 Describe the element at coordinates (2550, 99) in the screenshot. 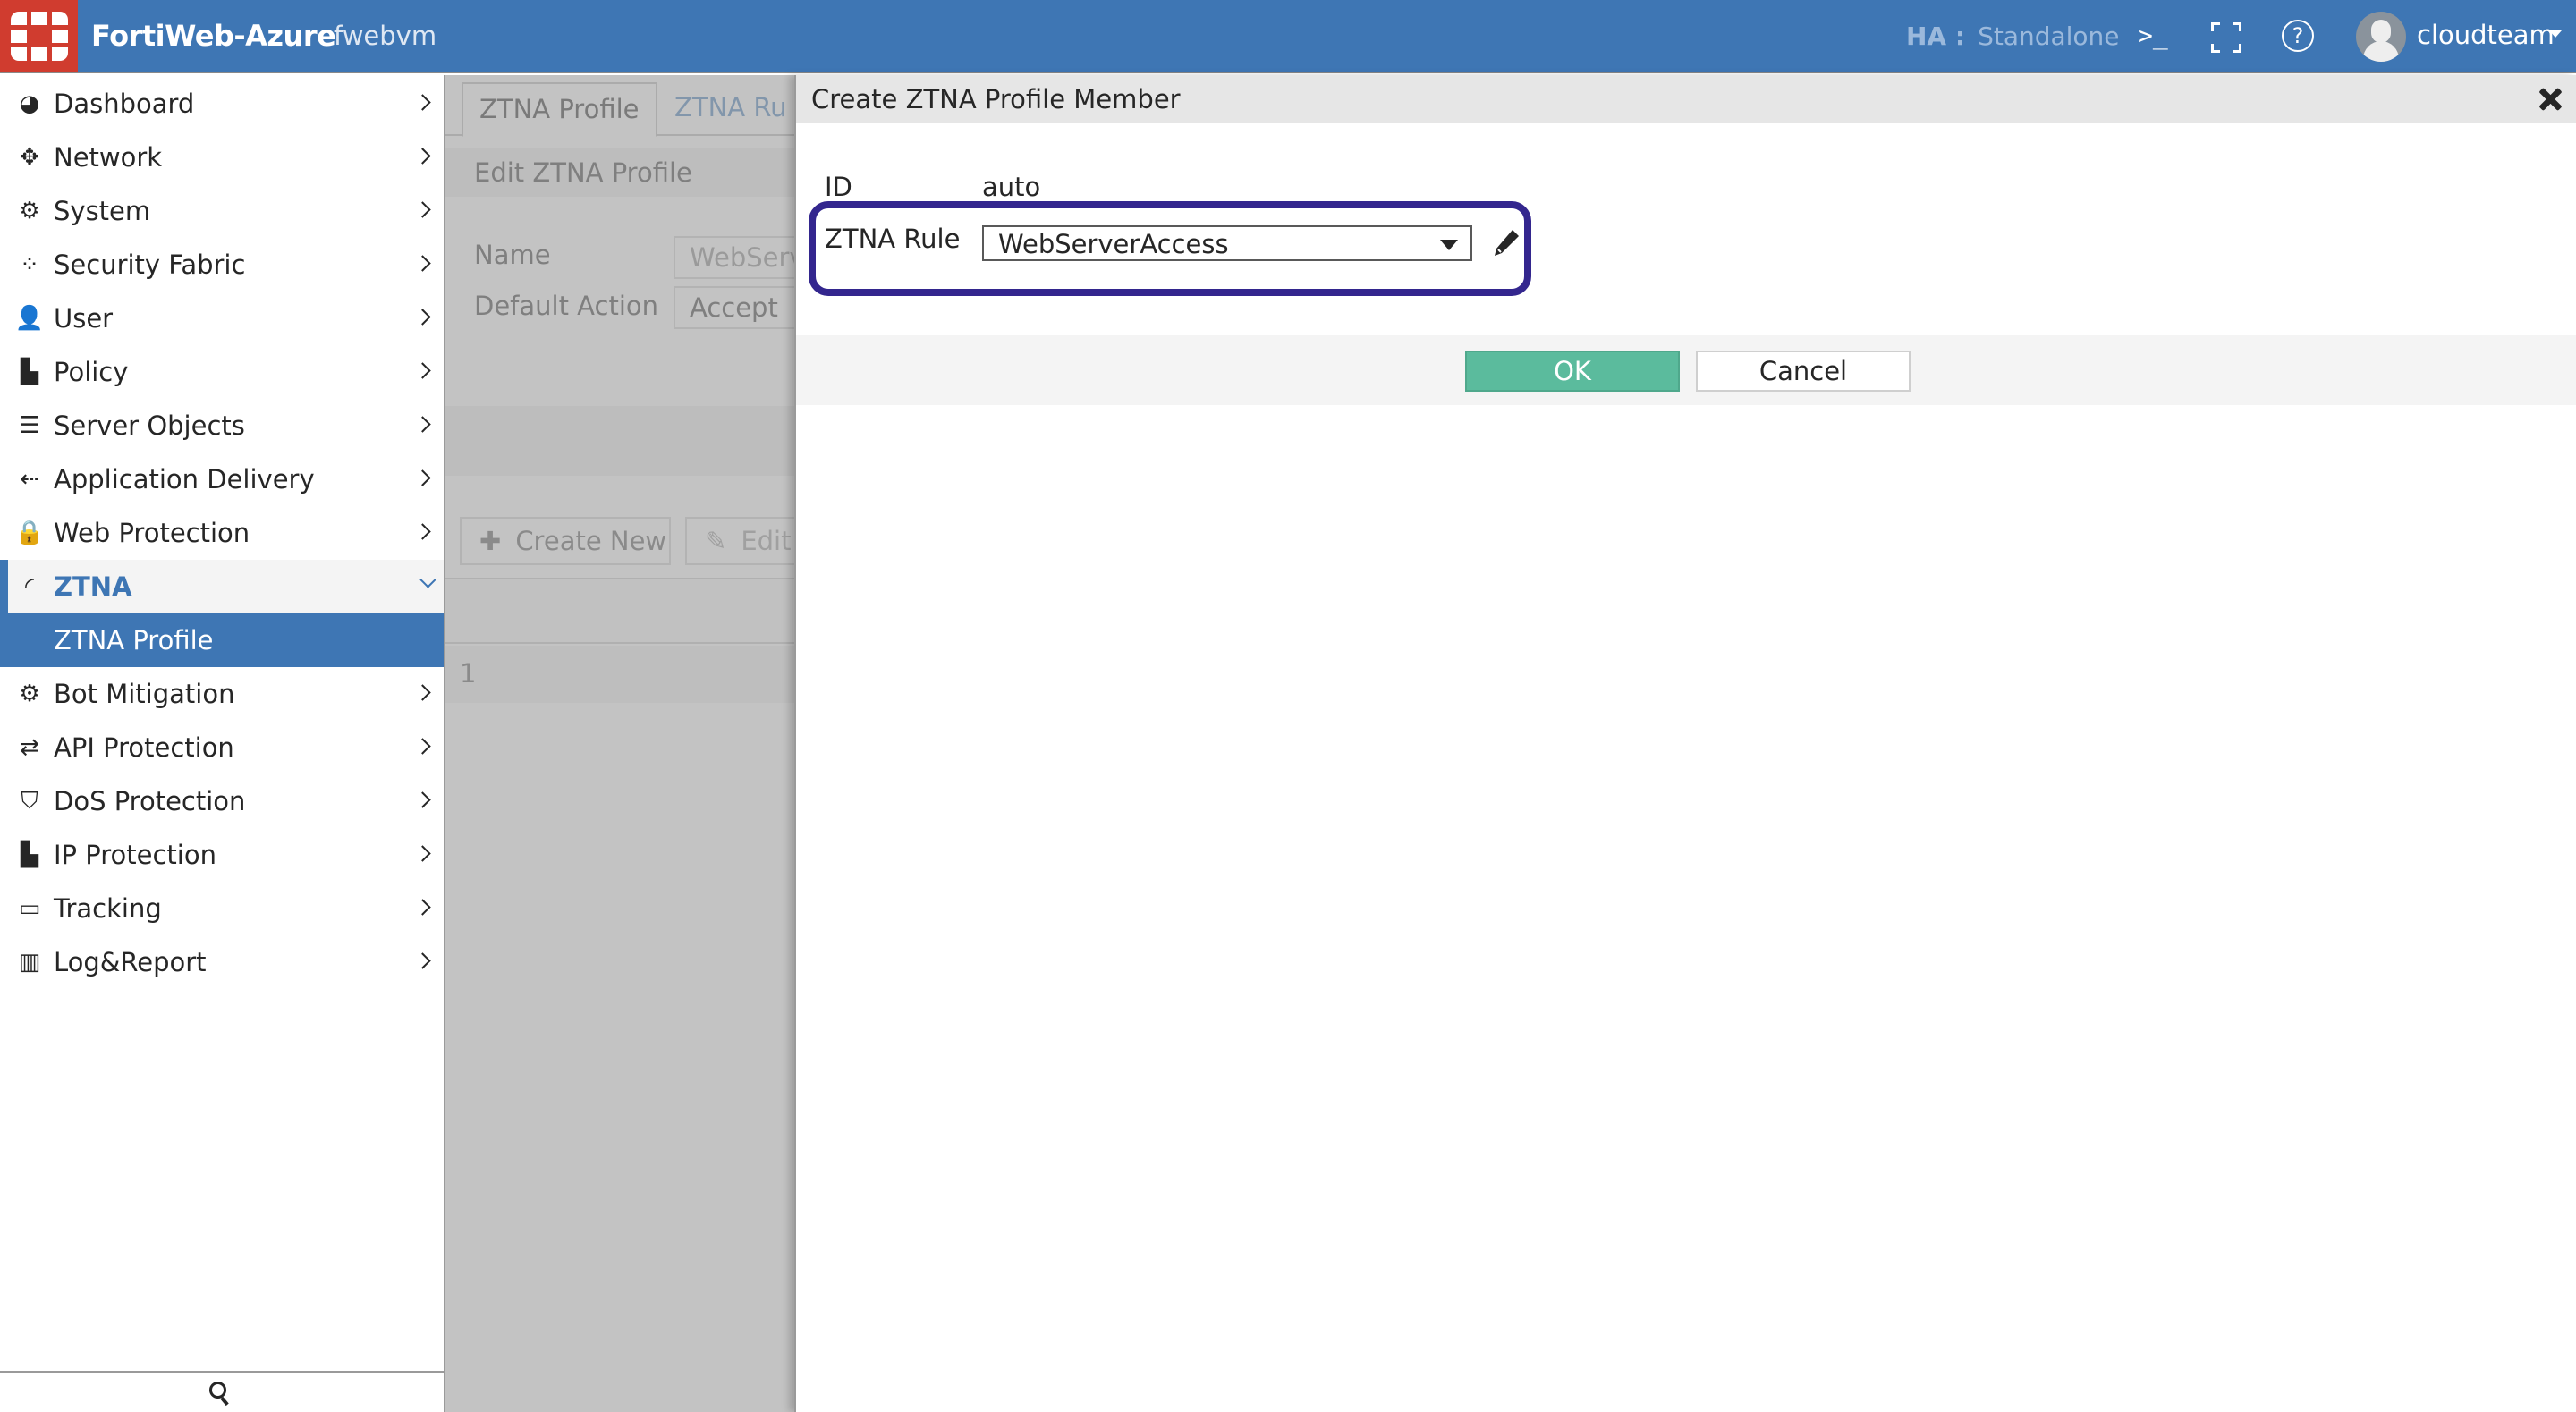

I see `close-icon` at that location.